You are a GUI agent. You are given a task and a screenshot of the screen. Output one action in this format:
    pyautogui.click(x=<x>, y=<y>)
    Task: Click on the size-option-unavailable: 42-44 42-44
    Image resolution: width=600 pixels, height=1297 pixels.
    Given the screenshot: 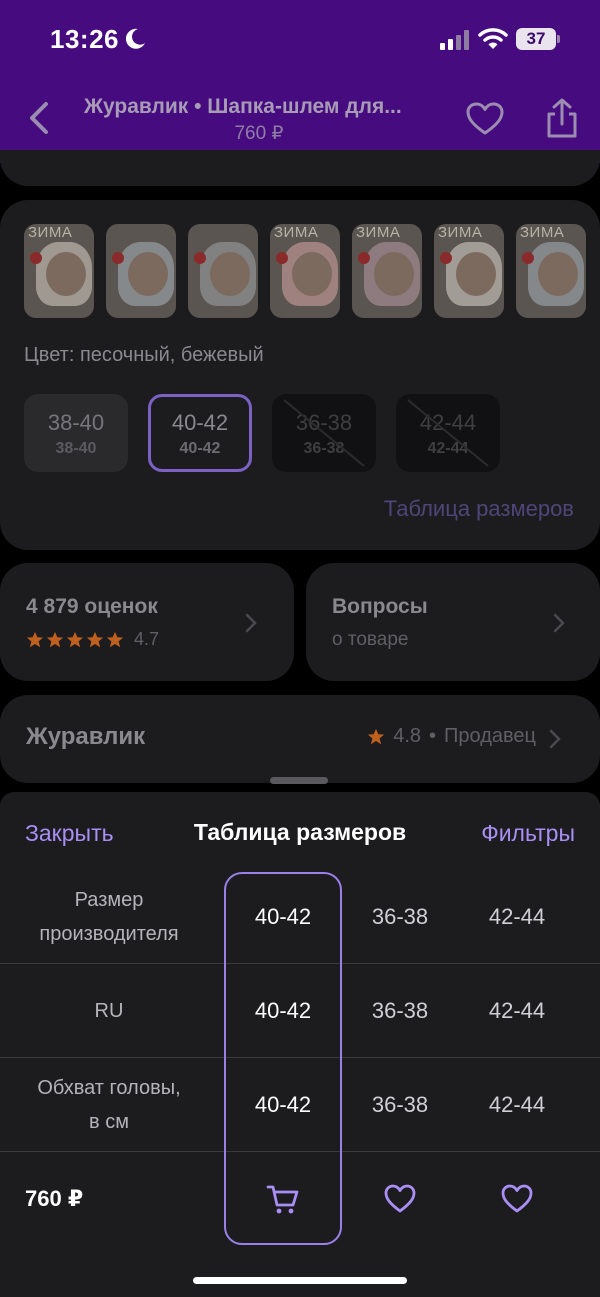 What is the action you would take?
    pyautogui.click(x=448, y=433)
    